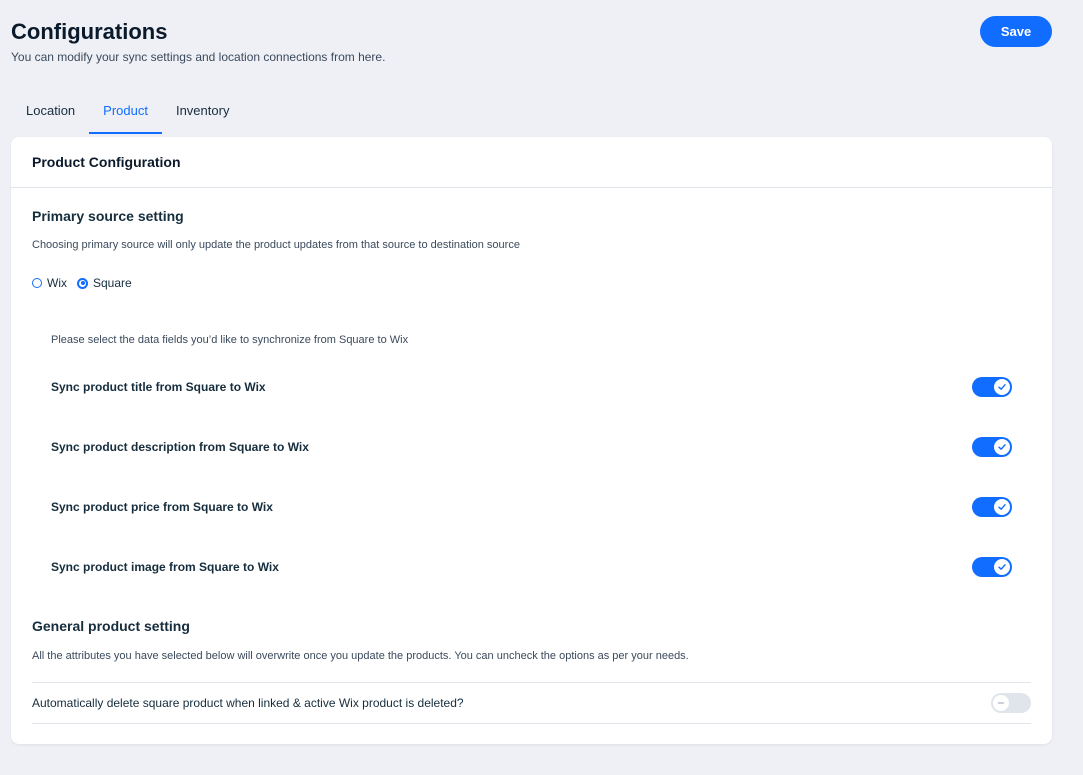  Describe the element at coordinates (108, 216) in the screenshot. I see `primary-source-title: Primary source setting` at that location.